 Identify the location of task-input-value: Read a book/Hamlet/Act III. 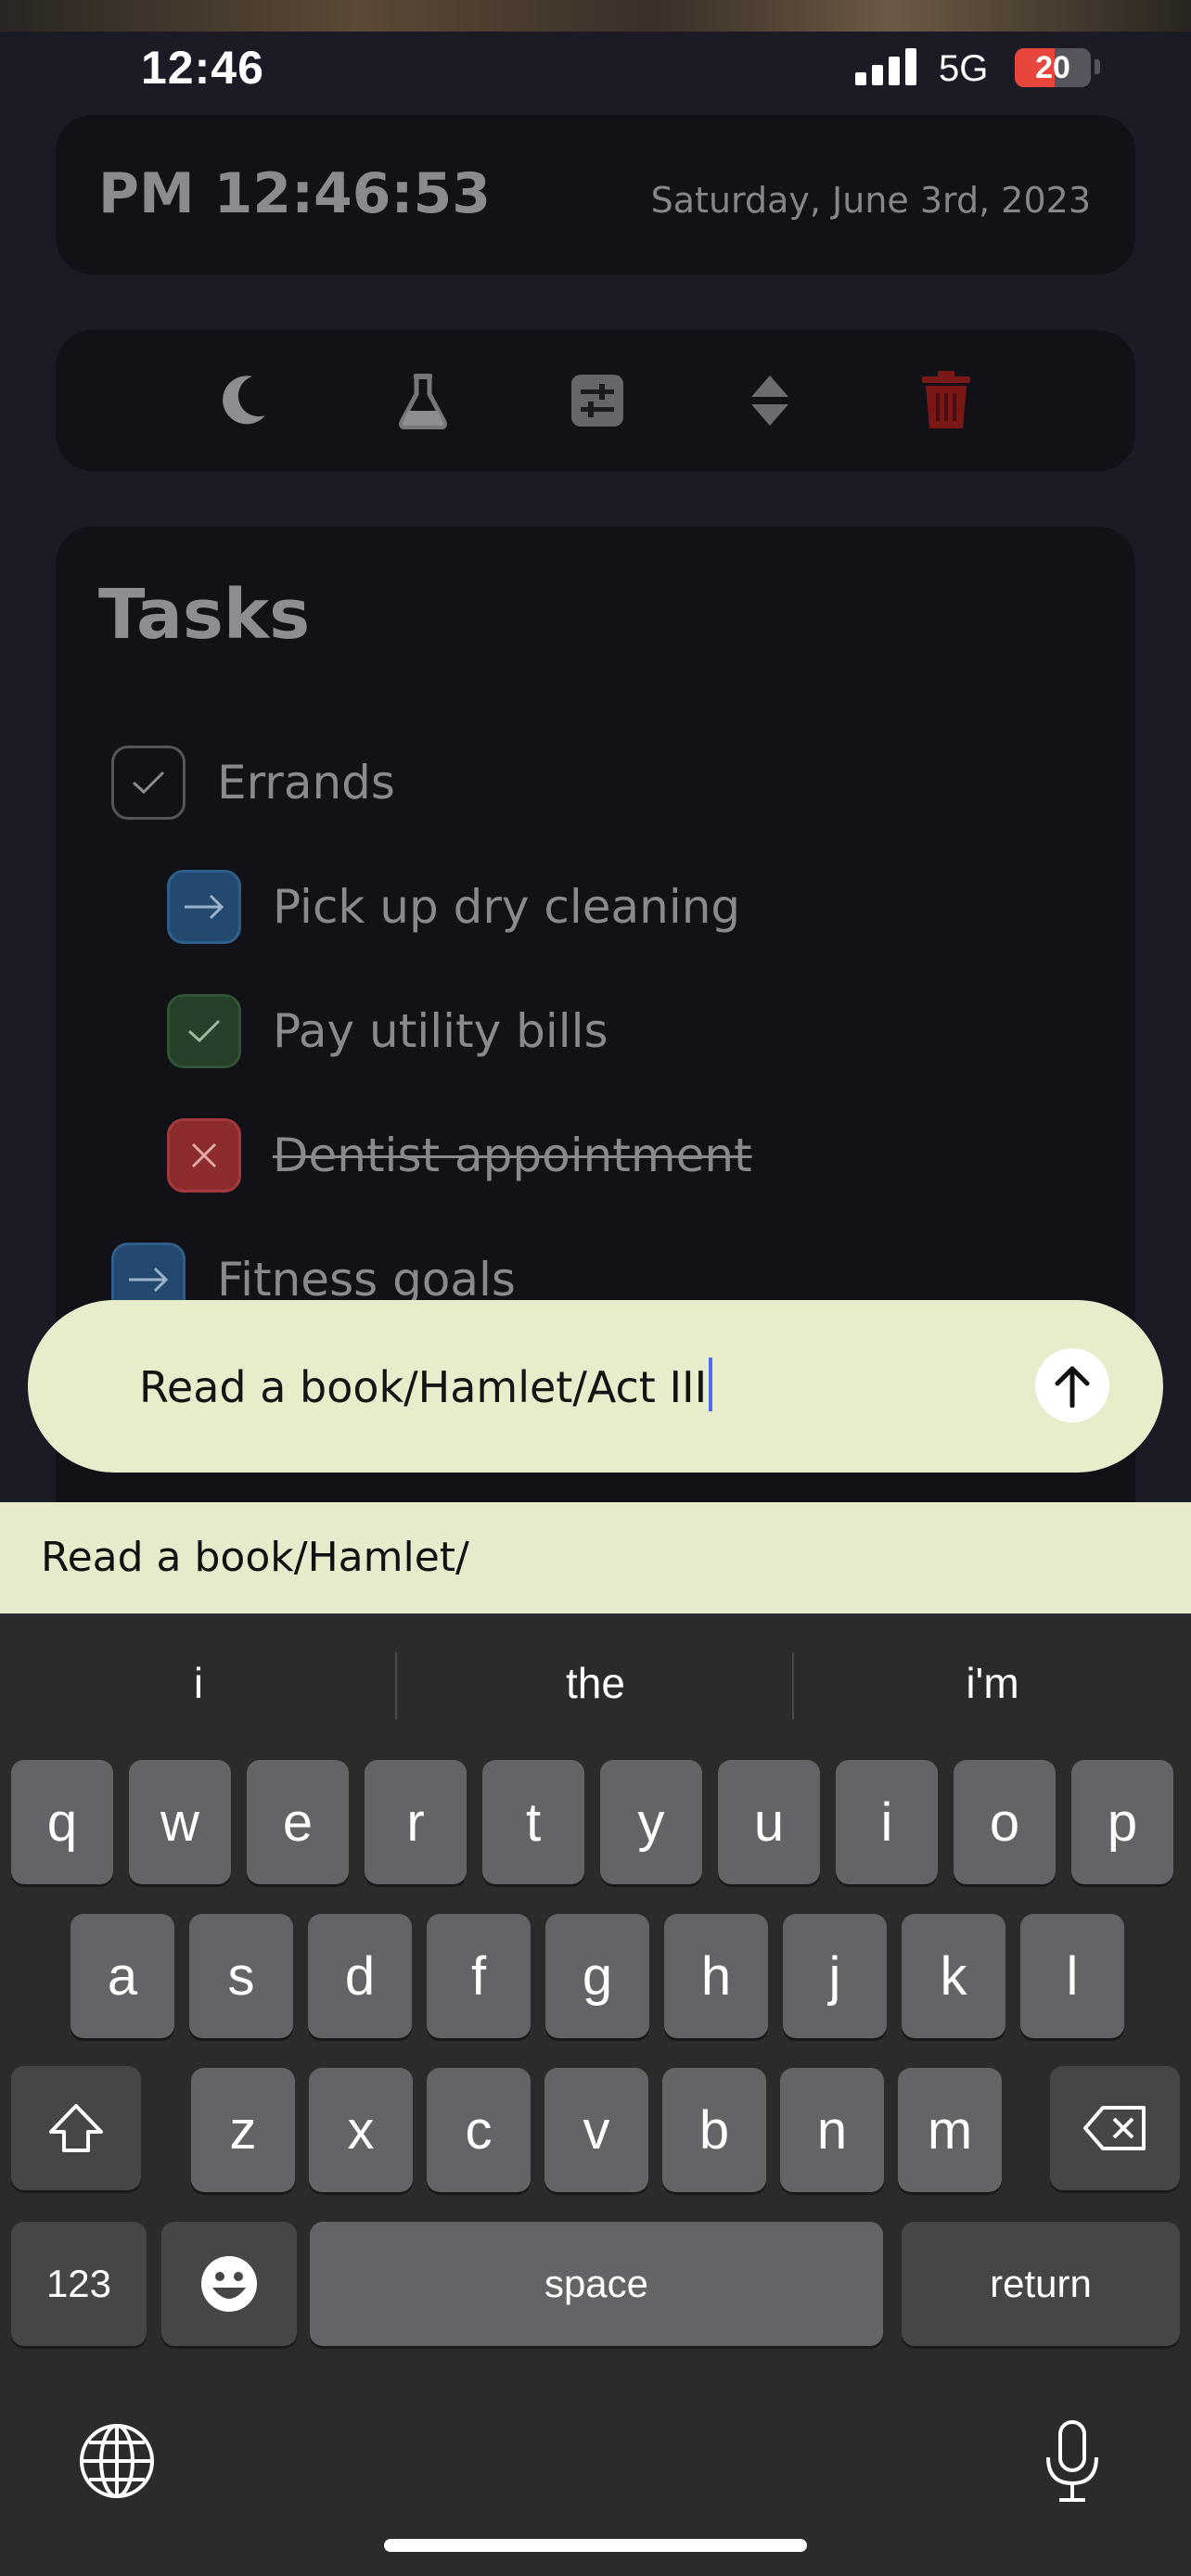
(424, 1387).